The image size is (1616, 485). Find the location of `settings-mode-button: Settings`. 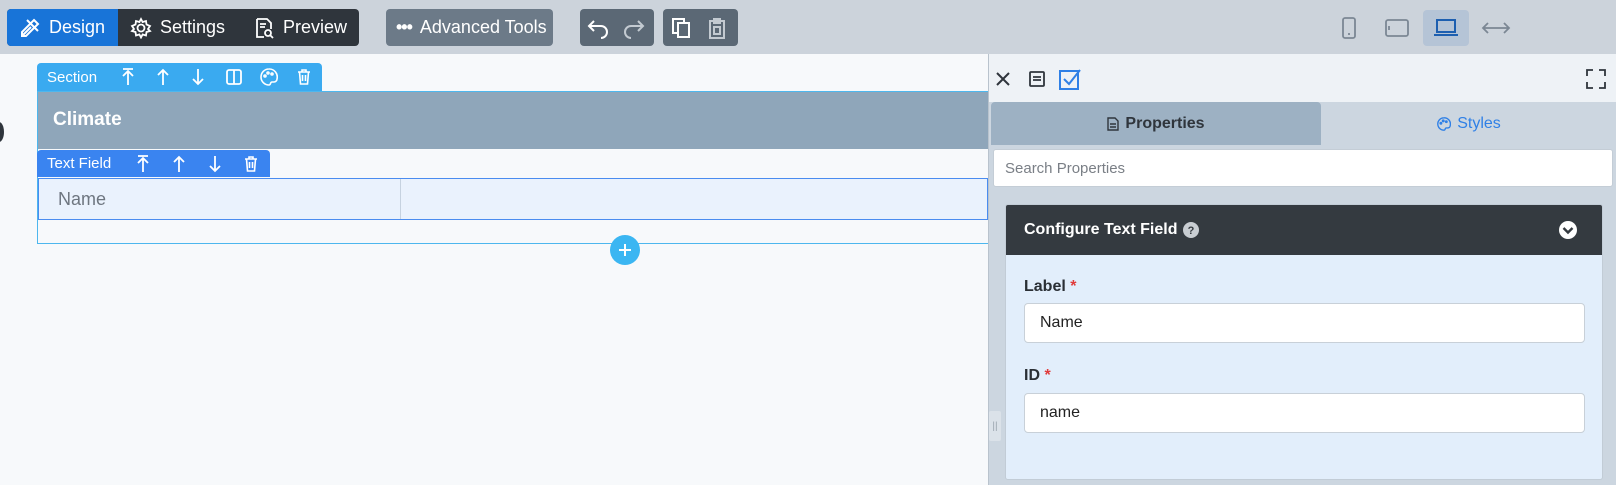

settings-mode-button: Settings is located at coordinates (179, 27).